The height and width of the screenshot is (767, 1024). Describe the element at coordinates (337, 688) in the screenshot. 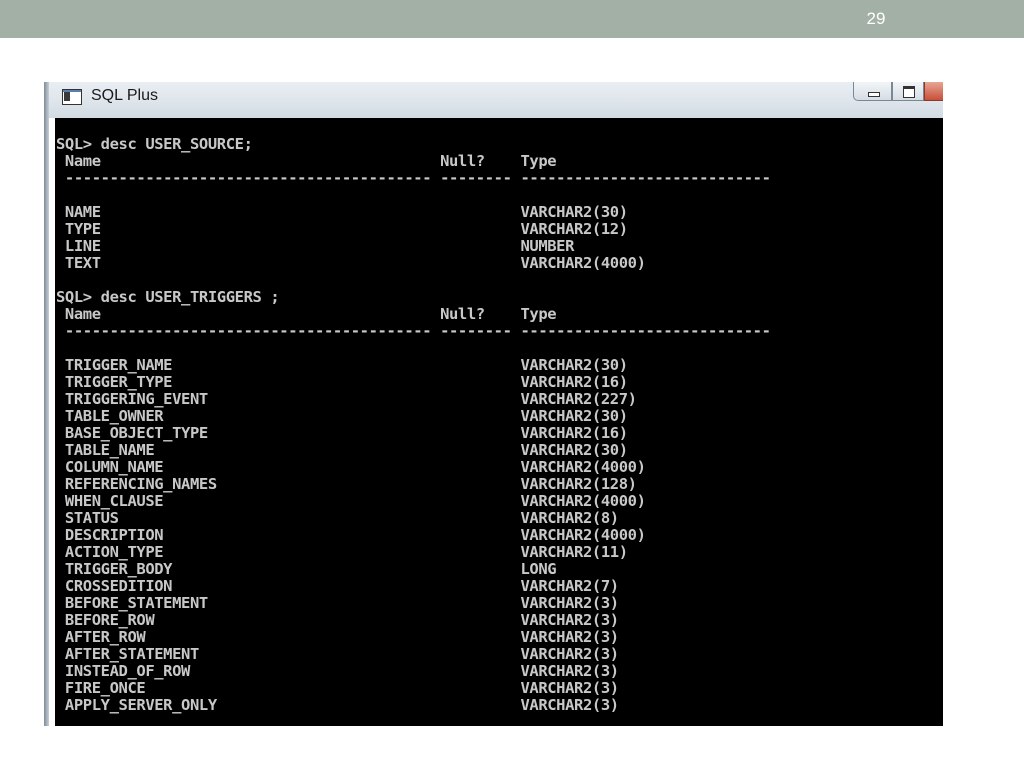

I see `console-line: FIRE_ONCE VARCHAR2(3)` at that location.